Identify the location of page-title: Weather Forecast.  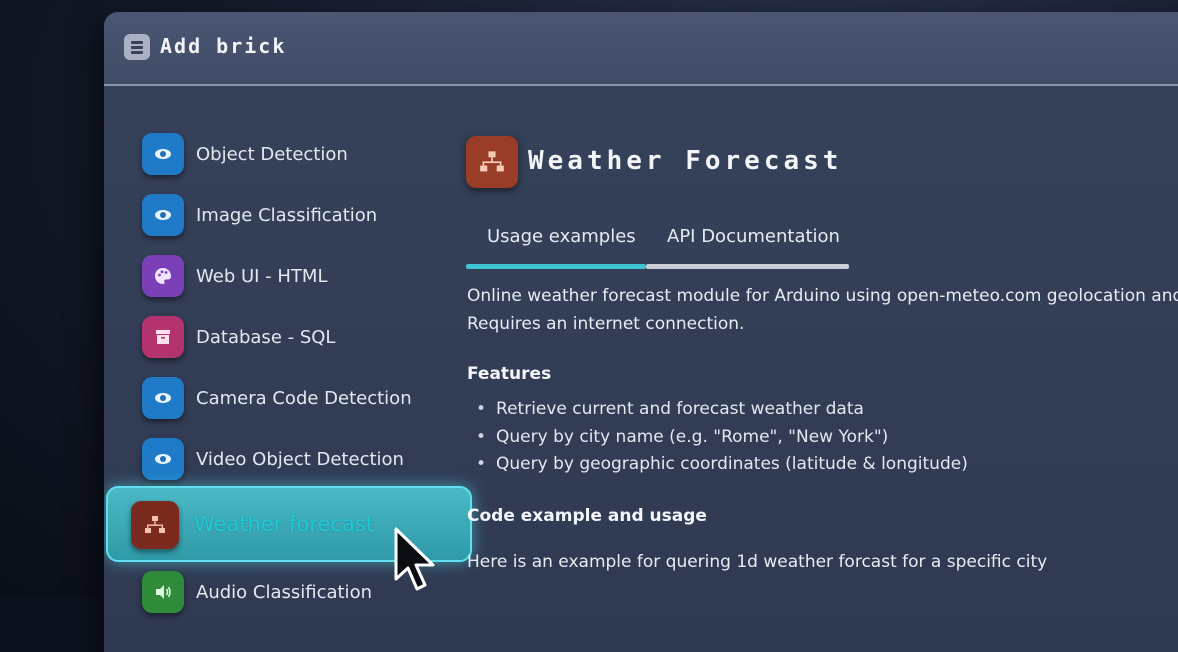
(685, 161).